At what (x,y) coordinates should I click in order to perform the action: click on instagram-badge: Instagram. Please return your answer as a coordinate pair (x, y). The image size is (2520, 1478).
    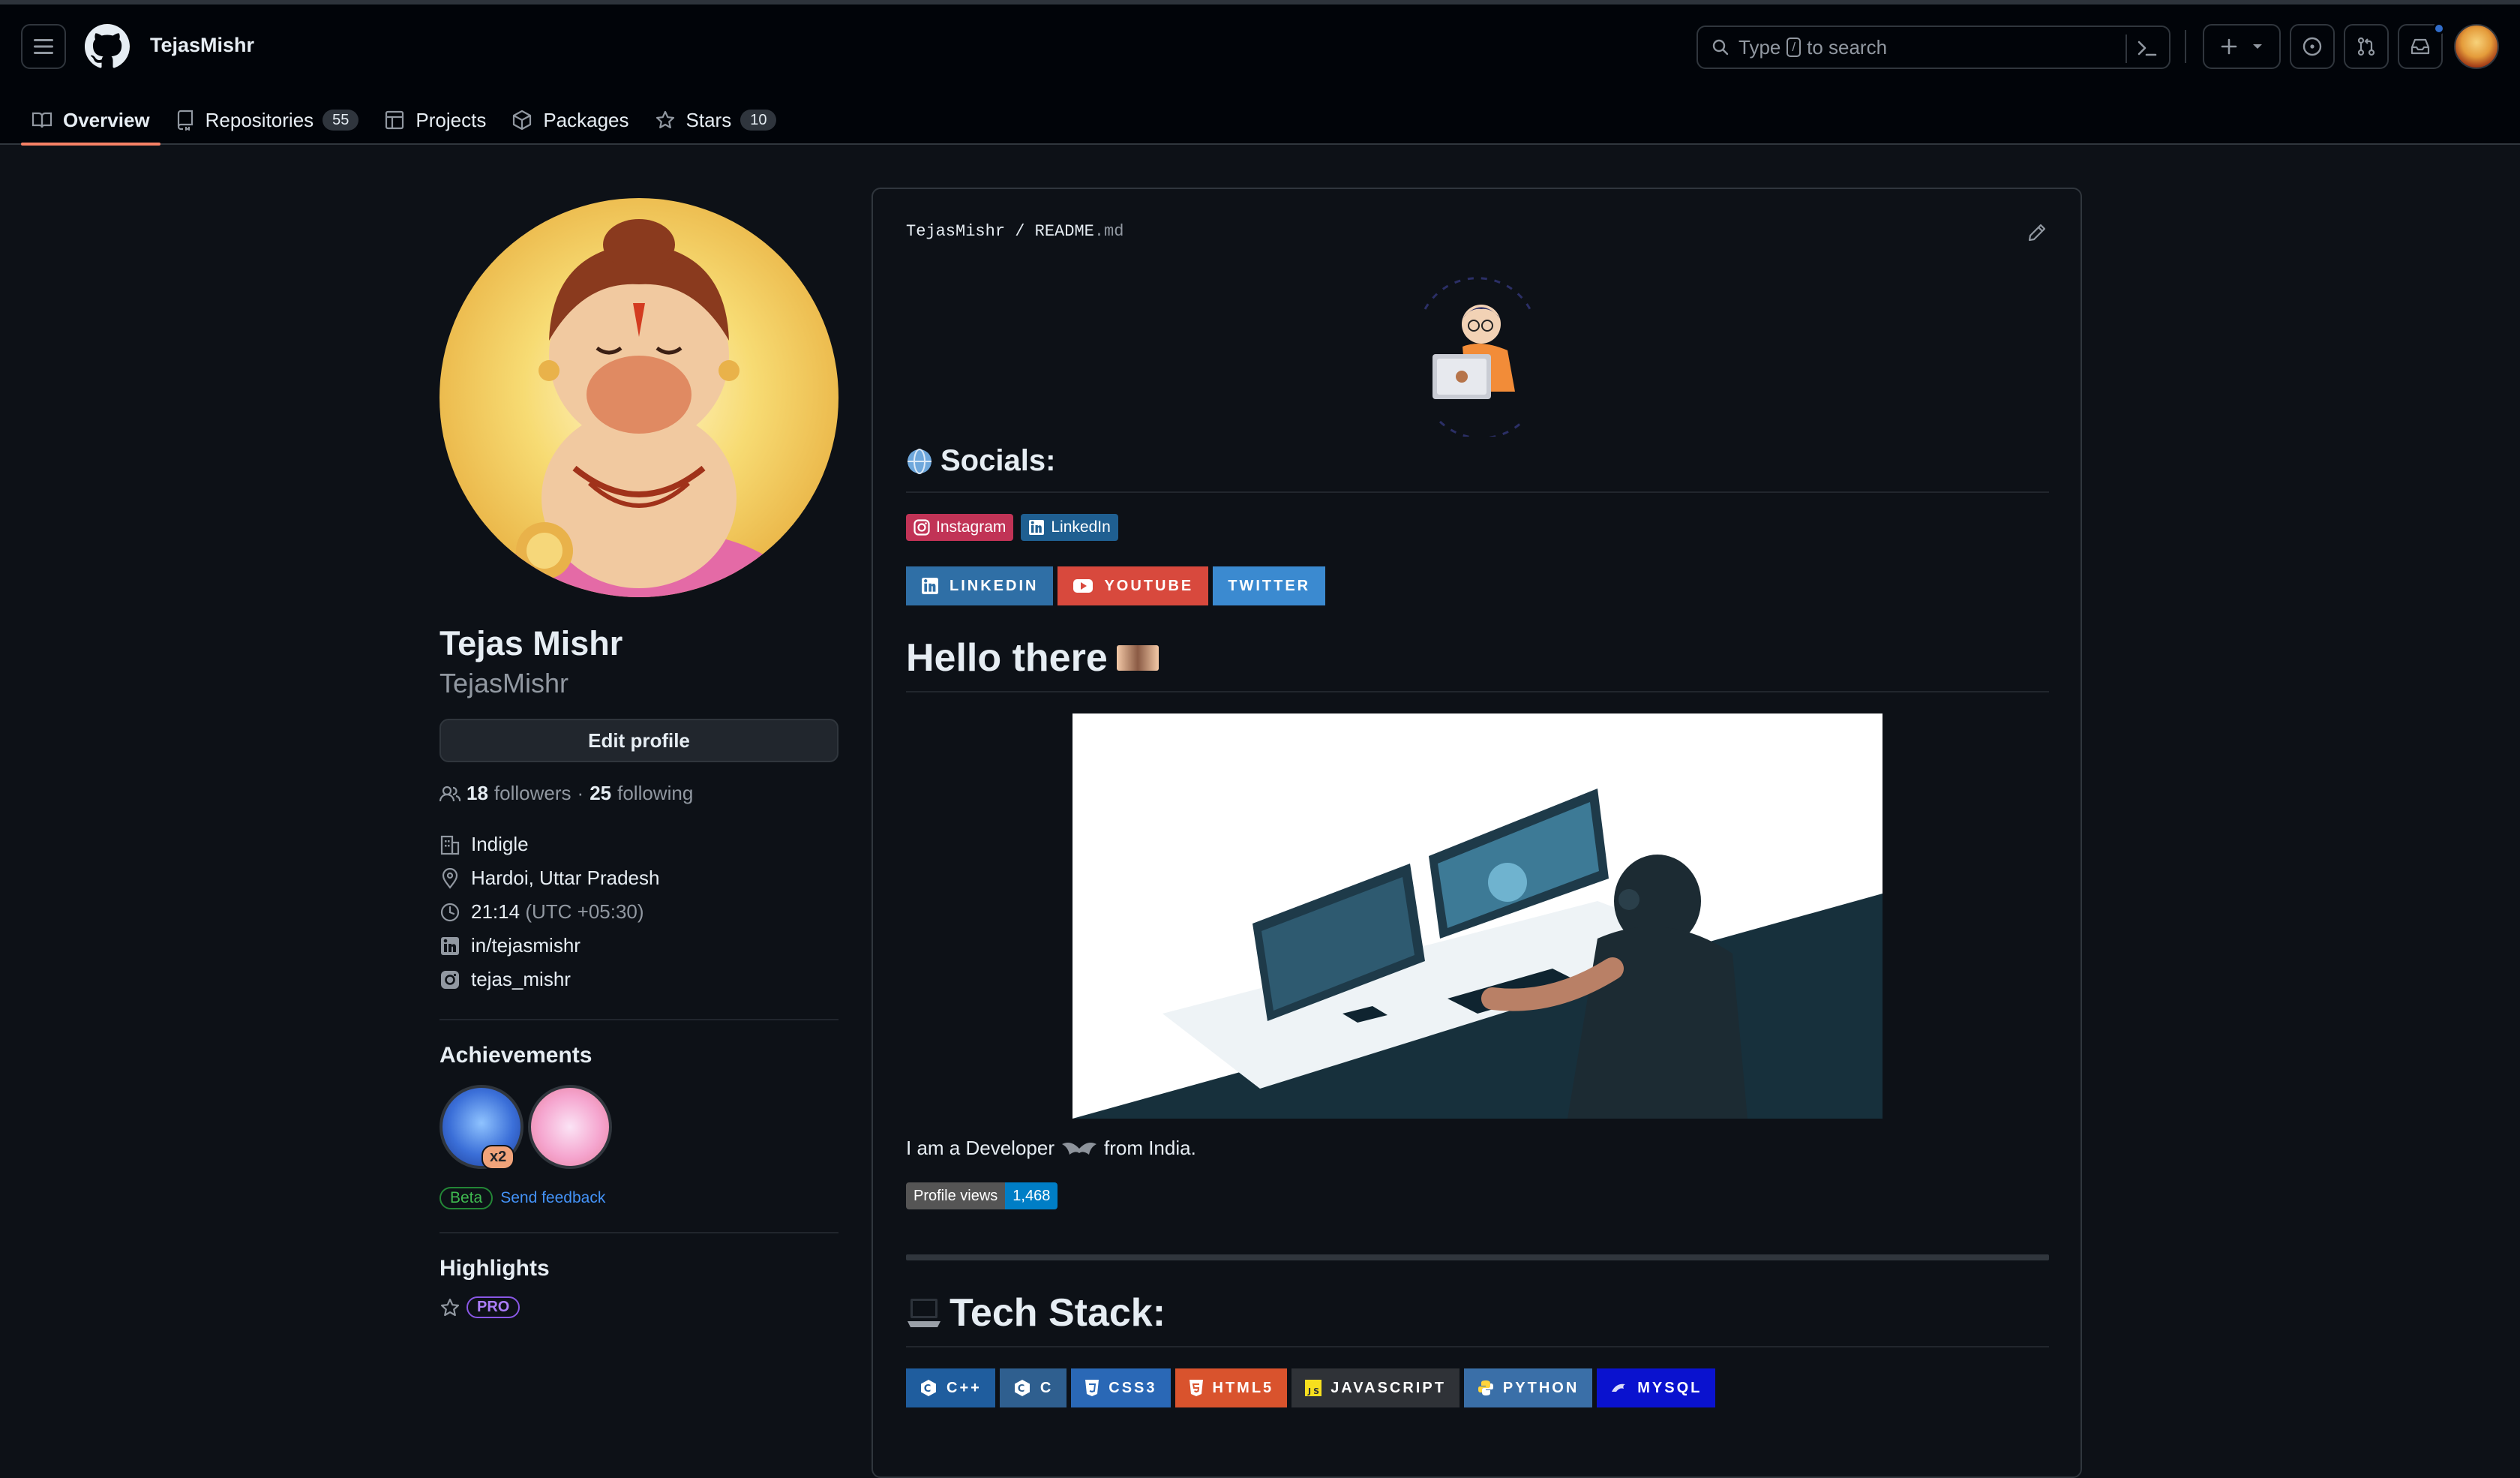
    Looking at the image, I should click on (960, 527).